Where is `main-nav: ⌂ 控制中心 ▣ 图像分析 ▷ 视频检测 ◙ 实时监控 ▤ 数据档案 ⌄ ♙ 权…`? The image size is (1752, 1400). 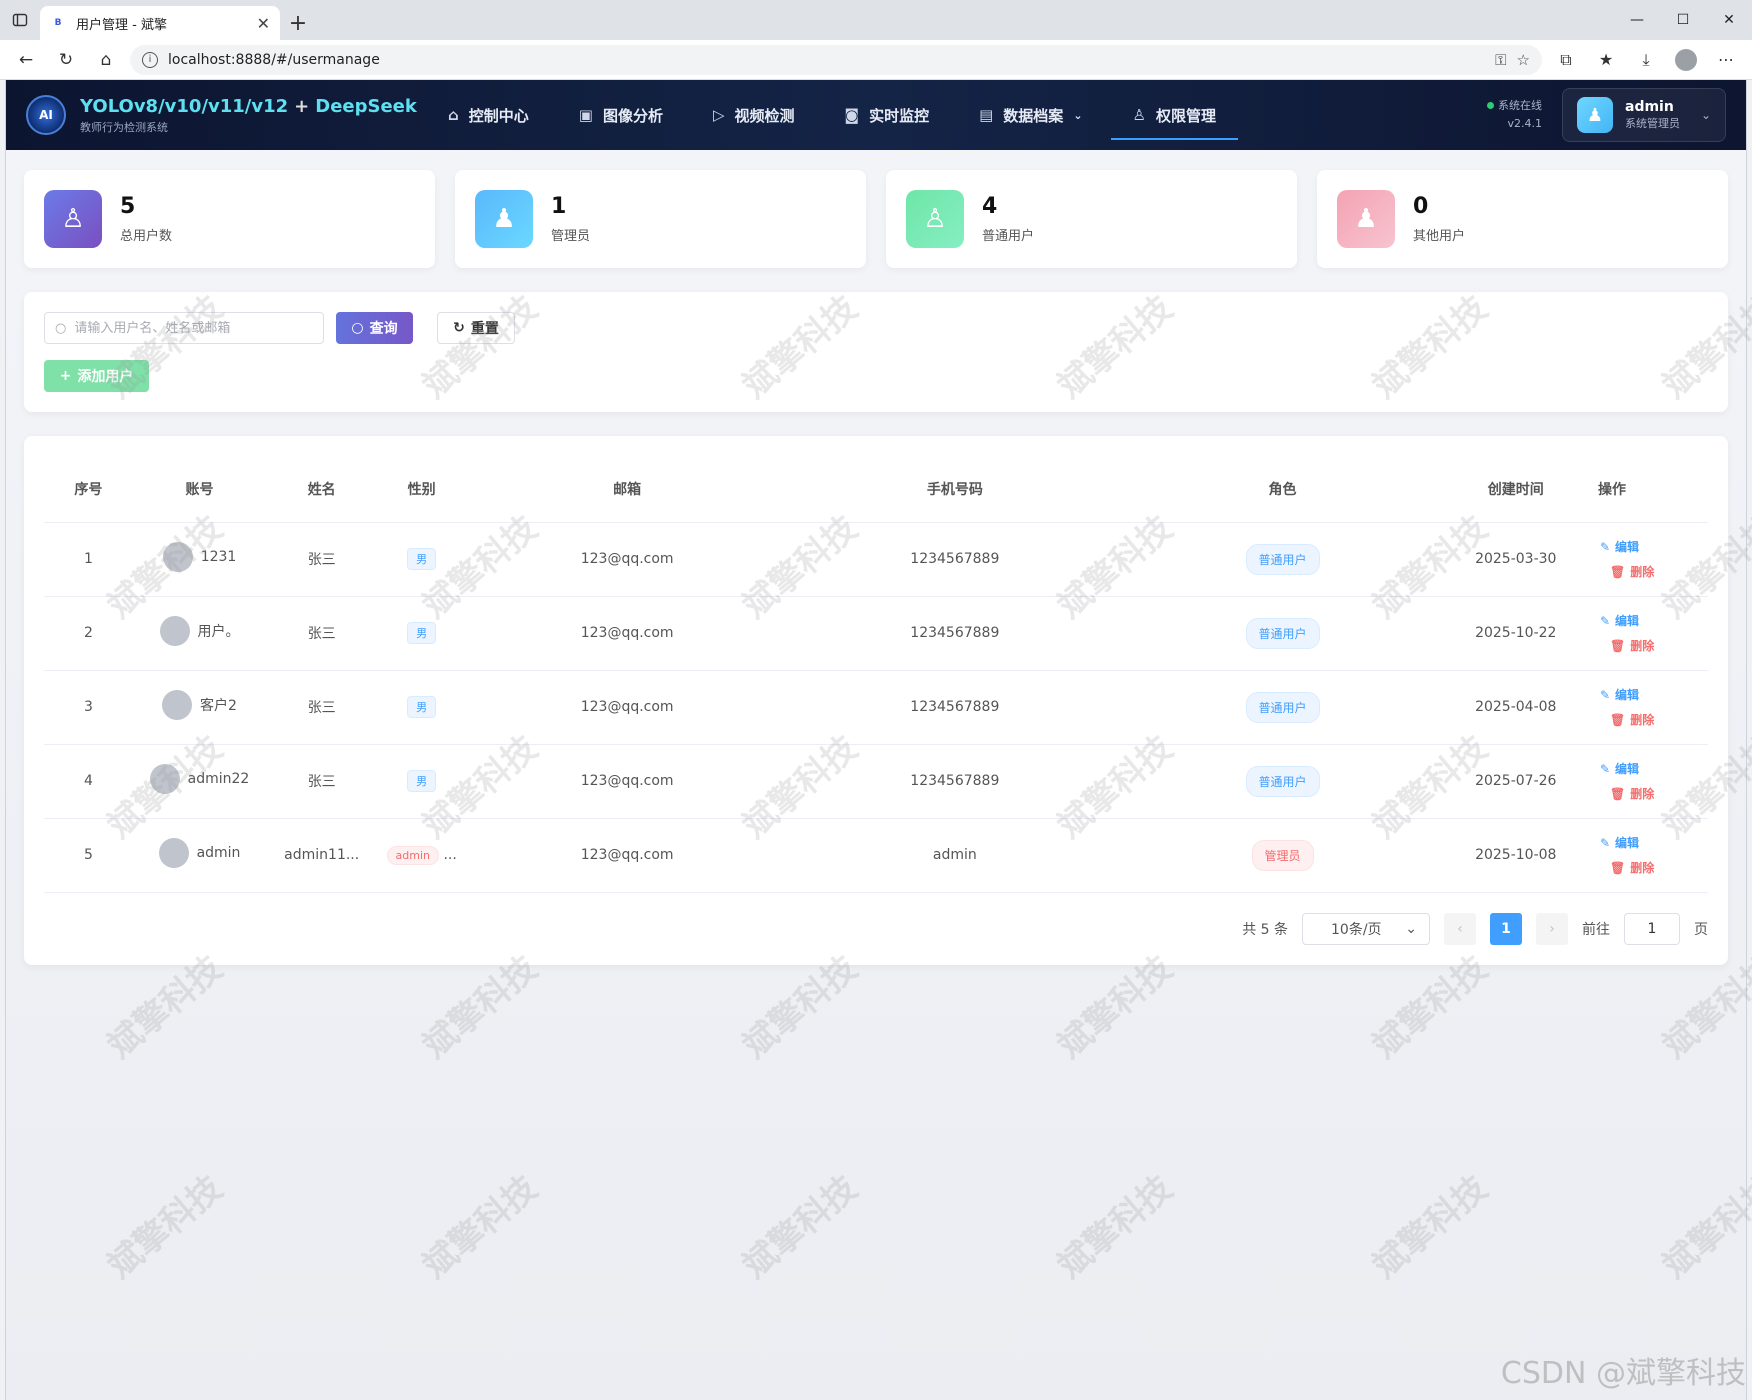
main-nav: ⌂ 控制中心 ▣ 图像分析 ▷ 视频检测 ◙ 实时监控 ▤ 数据档案 ⌄ ♙ 权… is located at coordinates (832, 115).